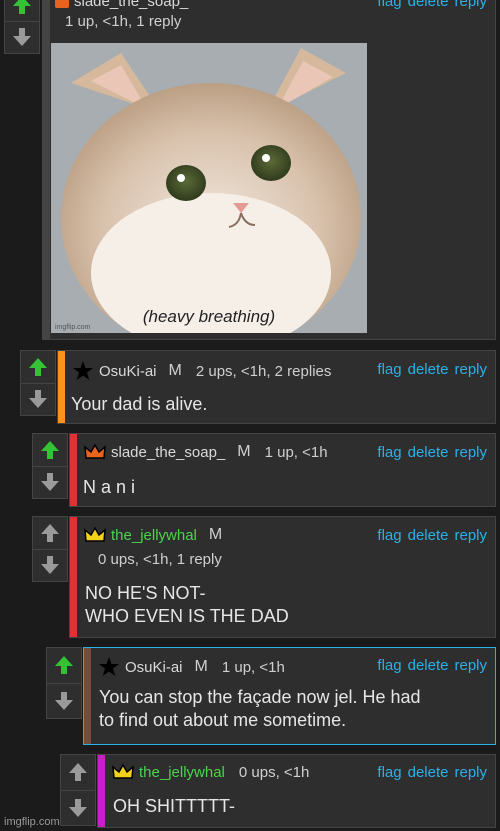 Image resolution: width=500 pixels, height=831 pixels. Describe the element at coordinates (174, 806) in the screenshot. I see `comment-text: OH SHITTTTT-` at that location.